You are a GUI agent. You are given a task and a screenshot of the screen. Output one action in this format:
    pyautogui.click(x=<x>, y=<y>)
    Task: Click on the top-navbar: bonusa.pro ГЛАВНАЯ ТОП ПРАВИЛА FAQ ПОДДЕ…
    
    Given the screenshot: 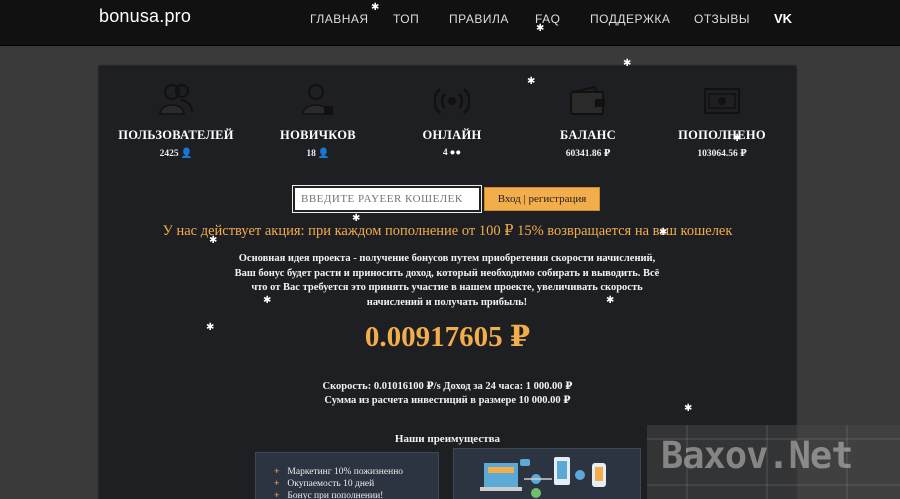 What is the action you would take?
    pyautogui.click(x=450, y=23)
    